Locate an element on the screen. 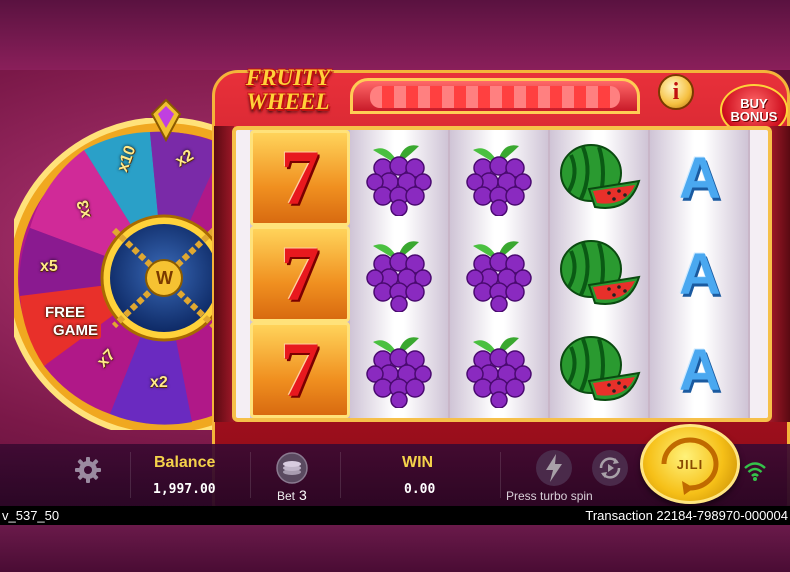 The width and height of the screenshot is (790, 572). info-icon: i is located at coordinates (676, 91).